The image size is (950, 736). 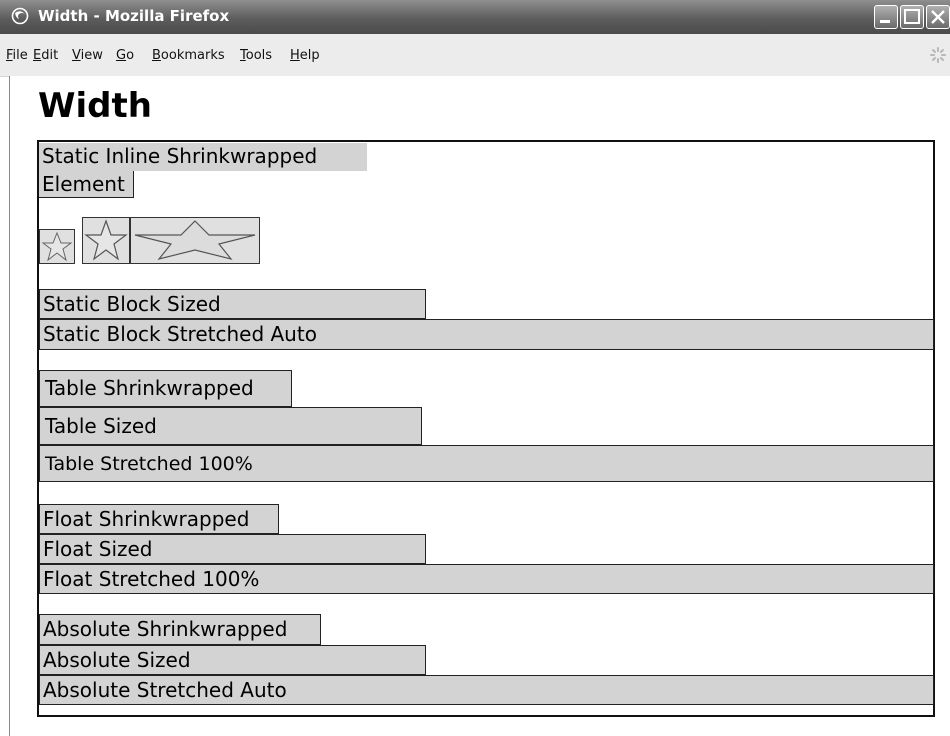 What do you see at coordinates (125, 55) in the screenshot?
I see `menu-go: Go` at bounding box center [125, 55].